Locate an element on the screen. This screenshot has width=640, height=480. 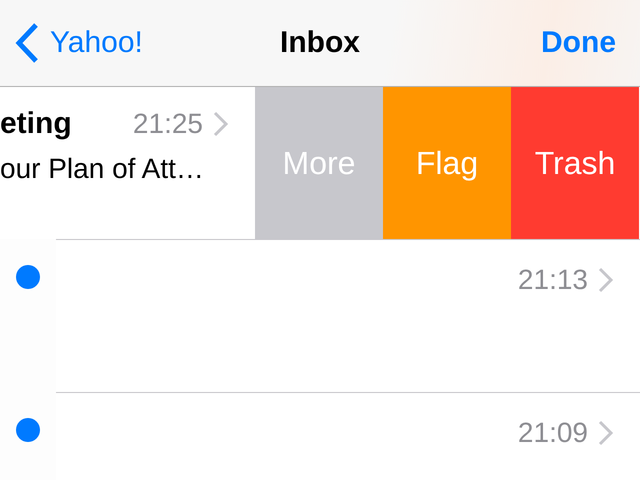
done-button: Done is located at coordinates (578, 43).